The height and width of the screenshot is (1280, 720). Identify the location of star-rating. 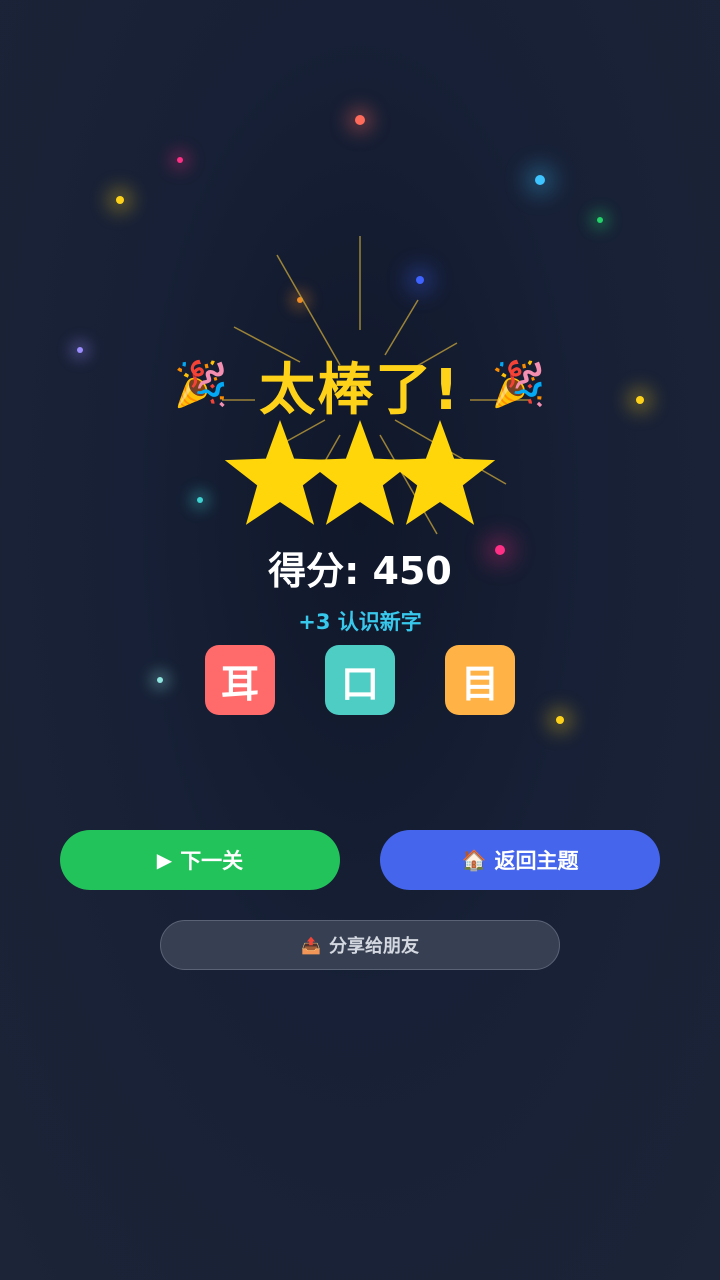
(360, 472).